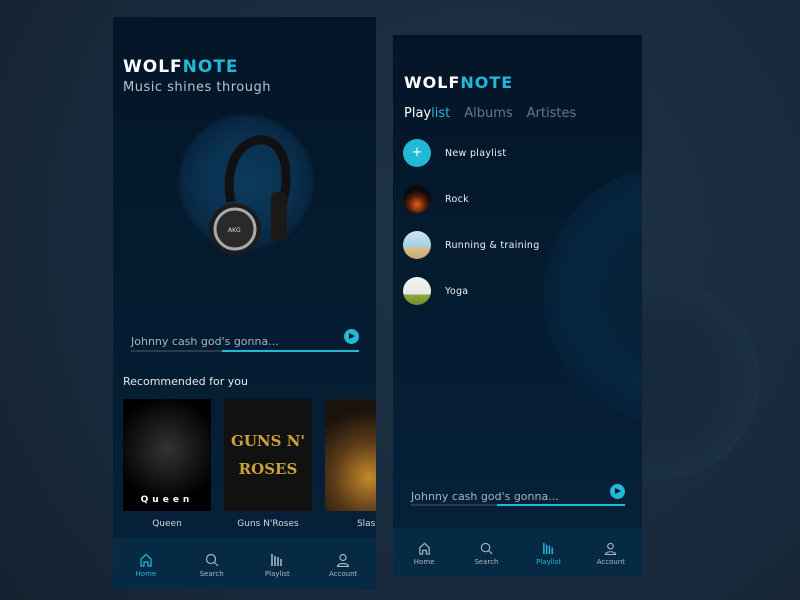 The height and width of the screenshot is (600, 800). I want to click on card-label: Guns N'Roses, so click(268, 524).